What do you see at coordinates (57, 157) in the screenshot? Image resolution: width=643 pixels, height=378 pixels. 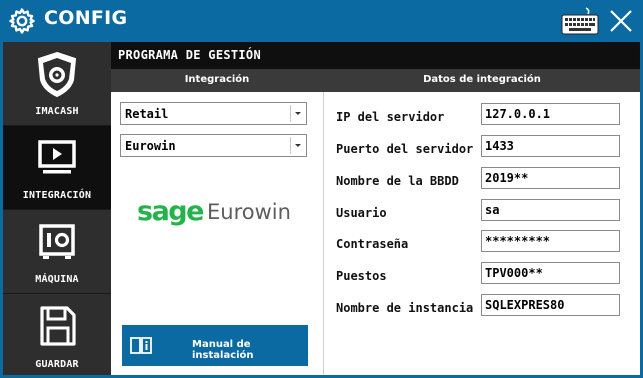 I see `monitor-play-icon` at bounding box center [57, 157].